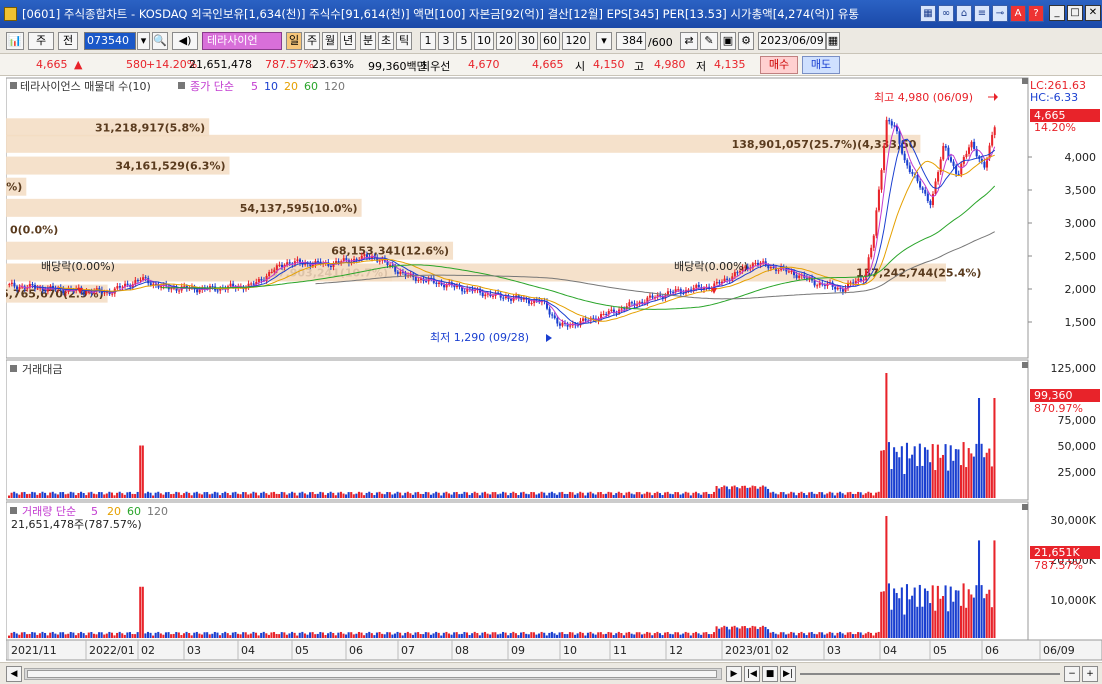 This screenshot has height=684, width=1102. Describe the element at coordinates (348, 41) in the screenshot. I see `period-year-button: 년` at that location.